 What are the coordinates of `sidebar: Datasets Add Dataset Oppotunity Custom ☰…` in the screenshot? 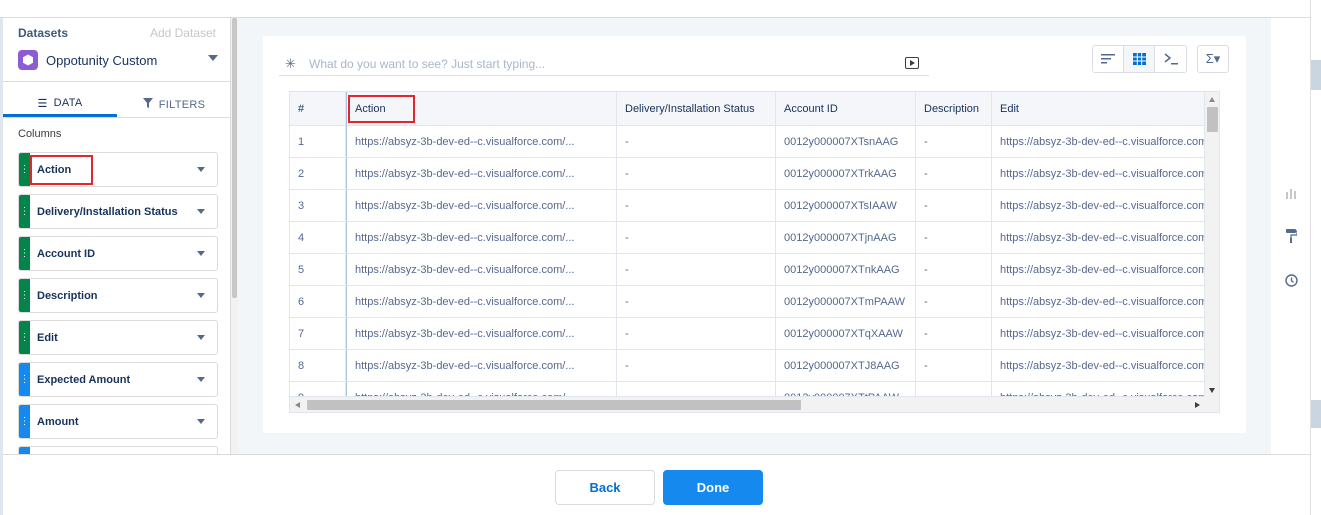 It's located at (117, 236).